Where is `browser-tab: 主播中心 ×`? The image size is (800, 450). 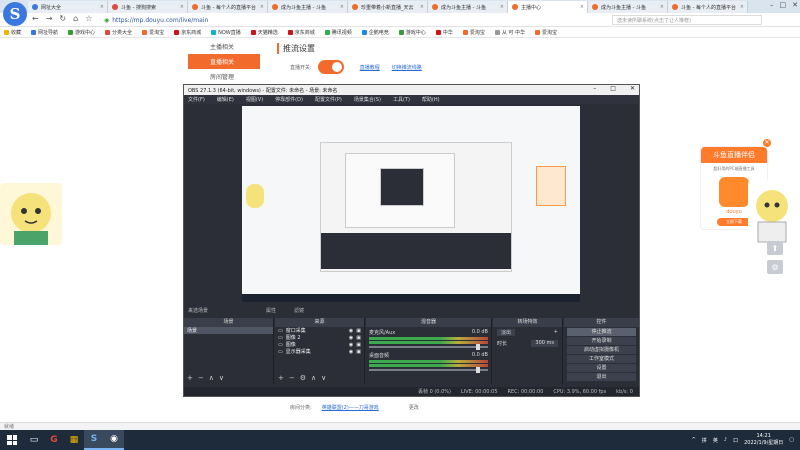 browser-tab: 主播中心 × is located at coordinates (548, 7).